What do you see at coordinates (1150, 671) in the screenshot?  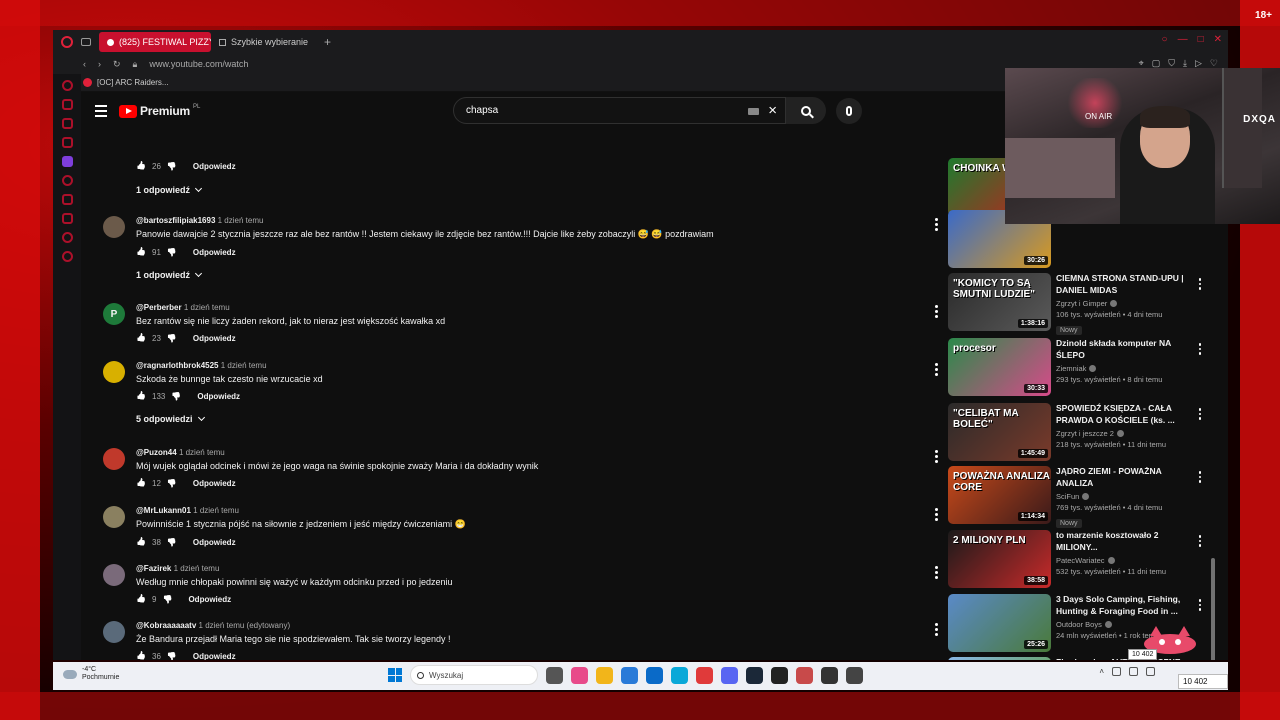 I see `volume-icon` at bounding box center [1150, 671].